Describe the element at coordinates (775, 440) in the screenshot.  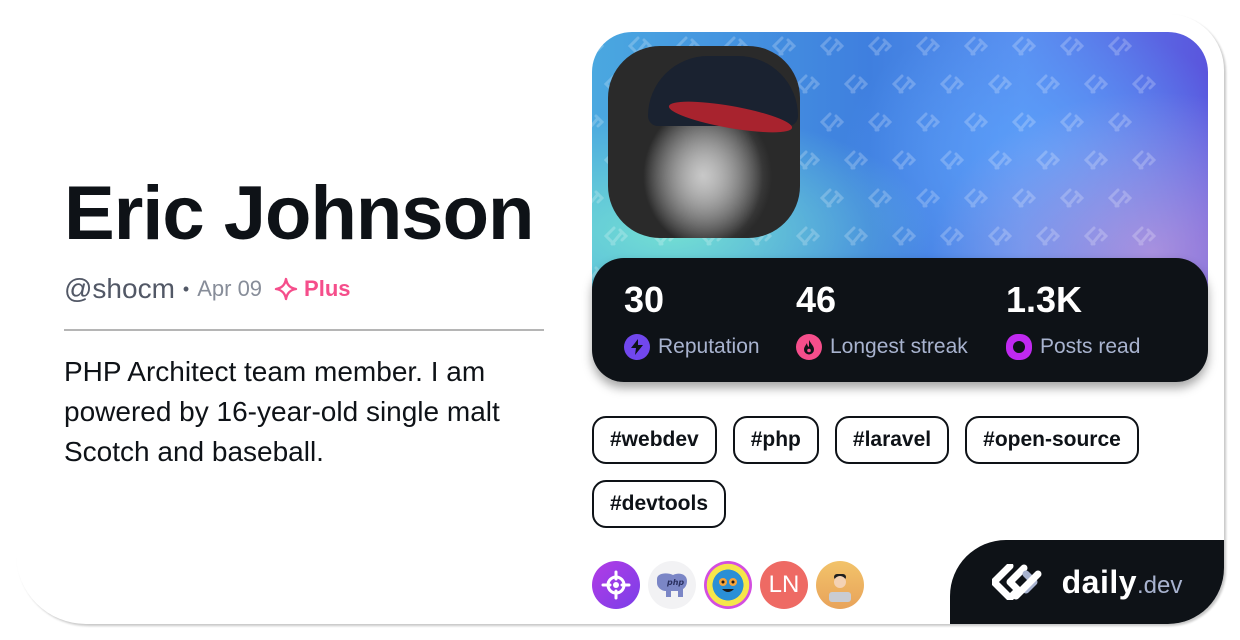
I see `tag: #php` at that location.